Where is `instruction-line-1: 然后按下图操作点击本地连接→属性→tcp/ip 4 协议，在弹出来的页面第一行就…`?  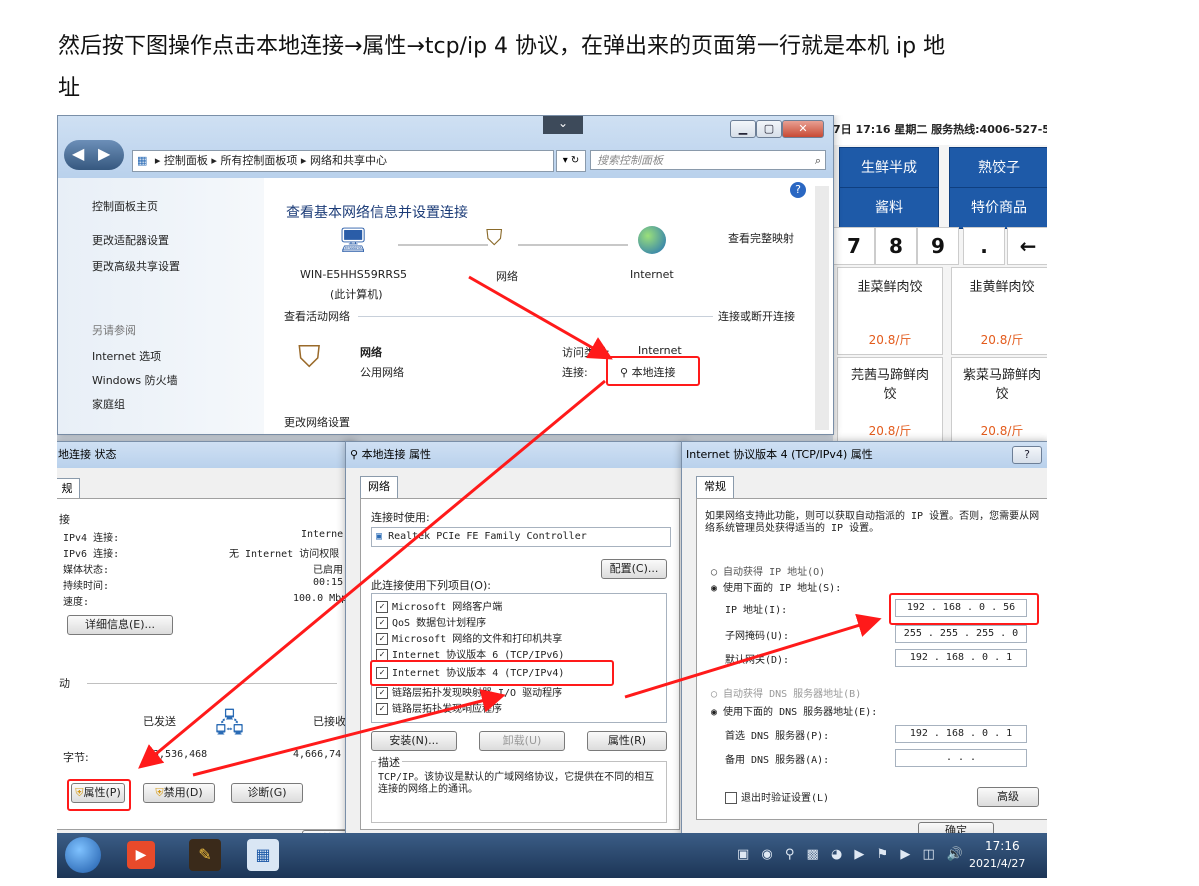 instruction-line-1: 然后按下图操作点击本地连接→属性→tcp/ip 4 协议，在弹出来的页面第一行就… is located at coordinates (502, 46).